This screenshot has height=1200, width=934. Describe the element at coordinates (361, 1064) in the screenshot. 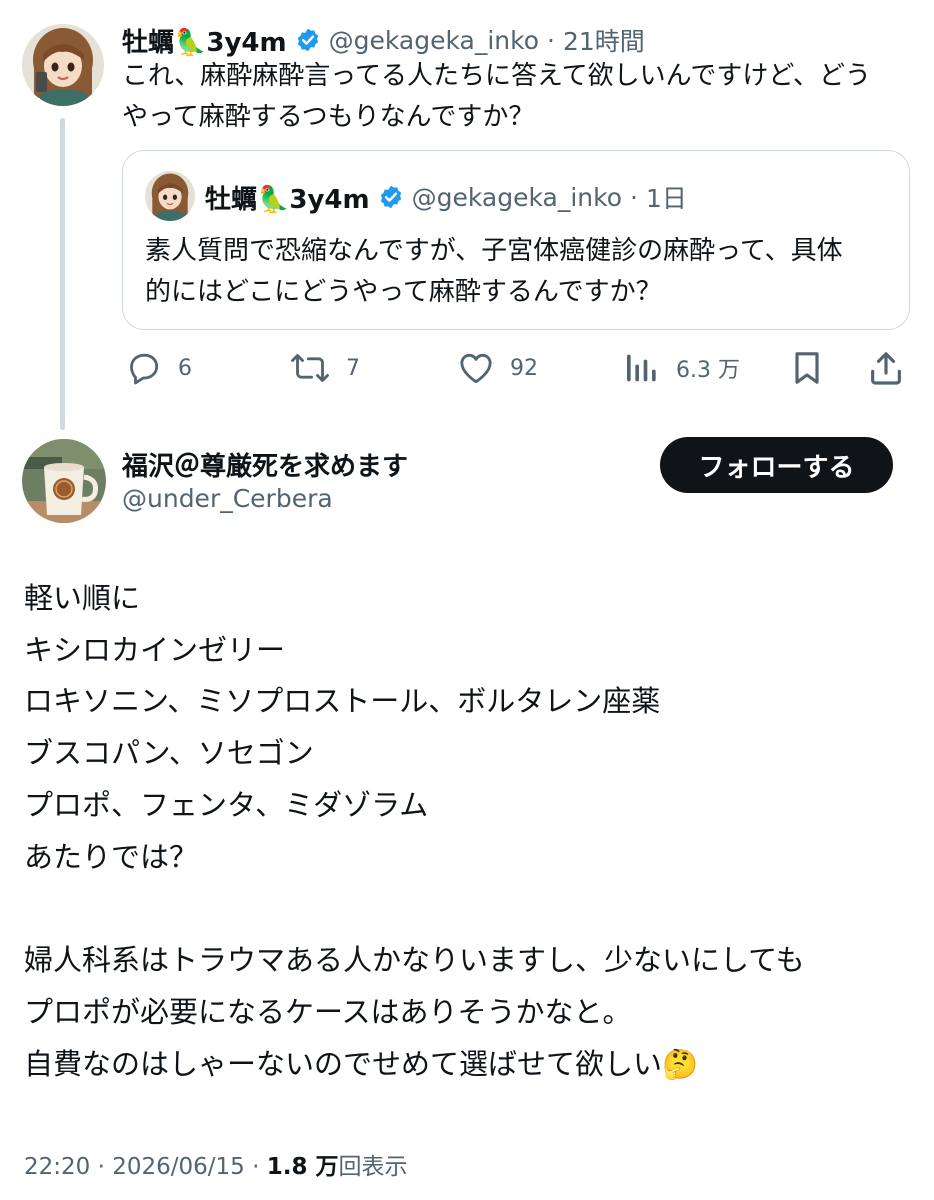

I see `tweet-body-line: 自費なのはしゃーないのでせめて選ばせて欲しい🤔` at that location.